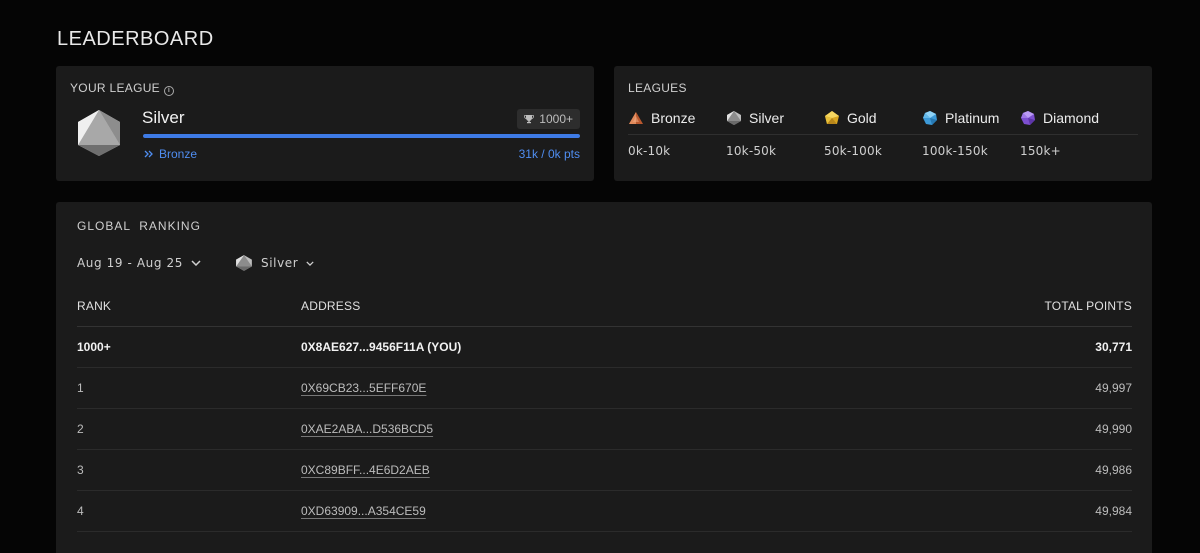  I want to click on league-diamond: Diamond, so click(1067, 118).